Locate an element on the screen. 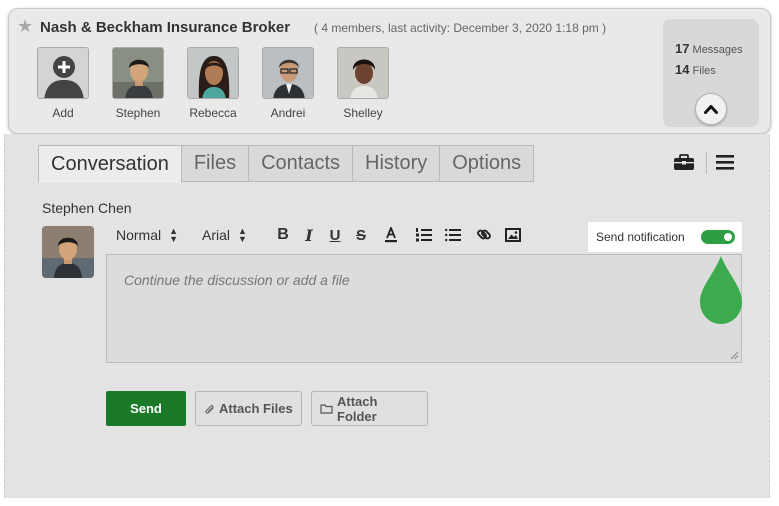  underline-icon: U is located at coordinates (335, 235).